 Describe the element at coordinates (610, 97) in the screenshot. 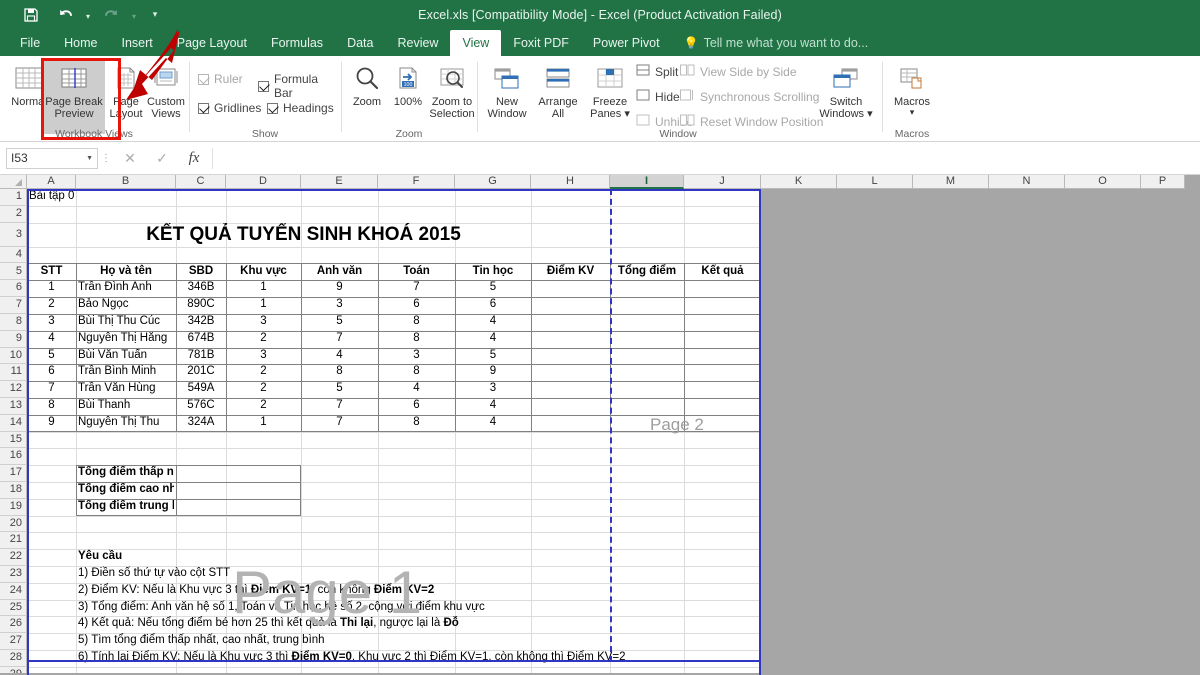

I see `freeze-panes-button: Freeze Panes ▾` at that location.